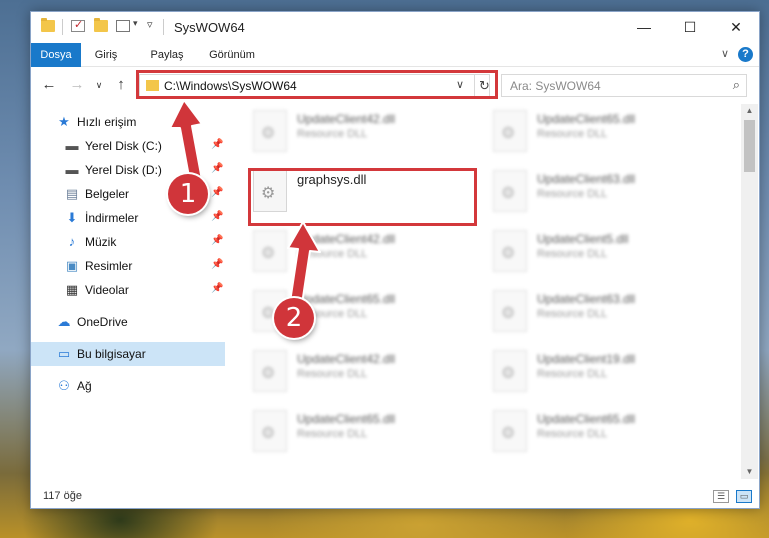 This screenshot has height=538, width=769. What do you see at coordinates (644, 27) in the screenshot?
I see `minimize-button: —` at bounding box center [644, 27].